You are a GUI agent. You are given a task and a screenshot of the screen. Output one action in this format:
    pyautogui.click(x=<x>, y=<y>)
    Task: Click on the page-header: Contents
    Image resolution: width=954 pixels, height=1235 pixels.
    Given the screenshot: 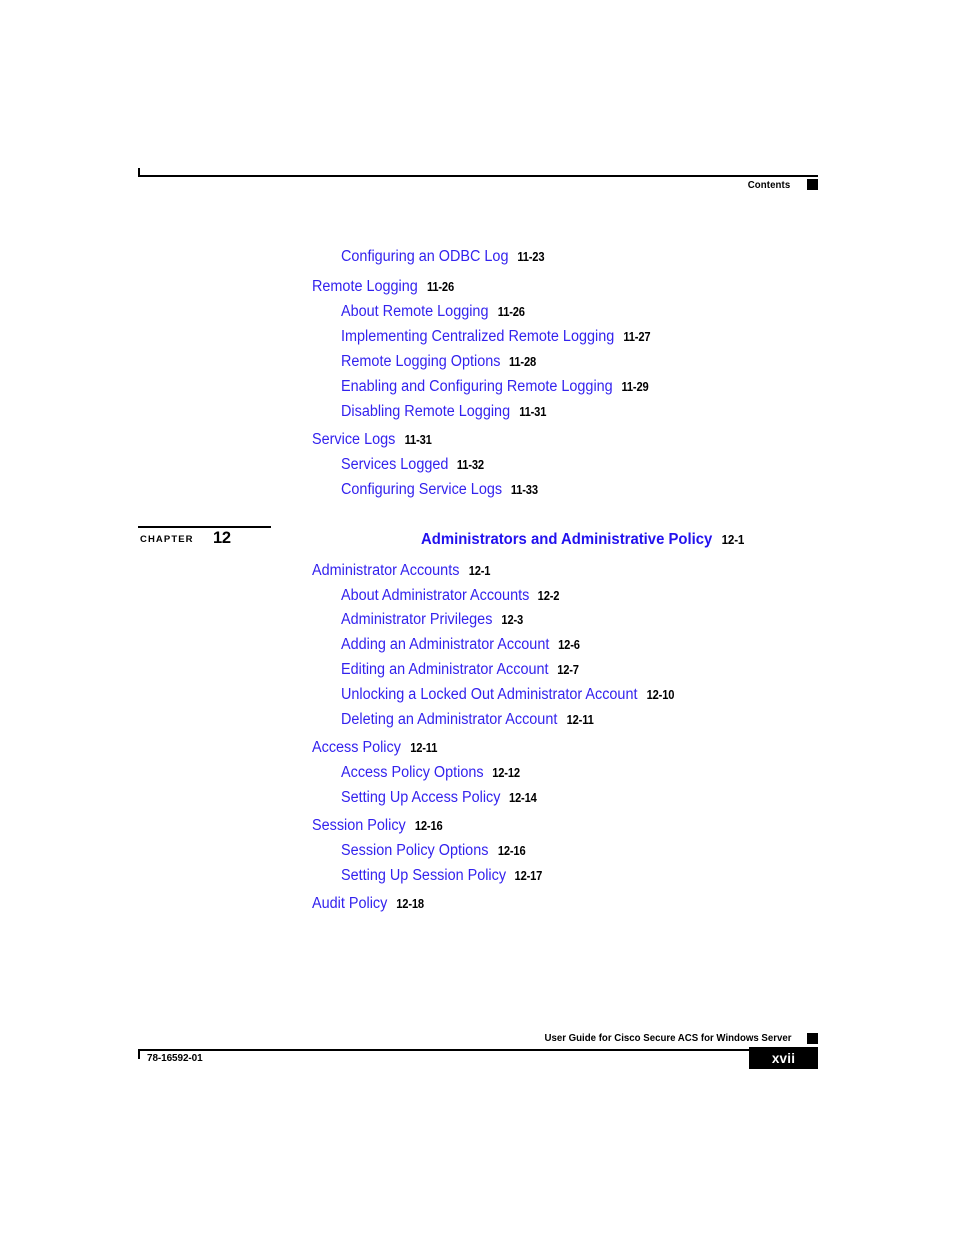 What is the action you would take?
    pyautogui.click(x=478, y=185)
    